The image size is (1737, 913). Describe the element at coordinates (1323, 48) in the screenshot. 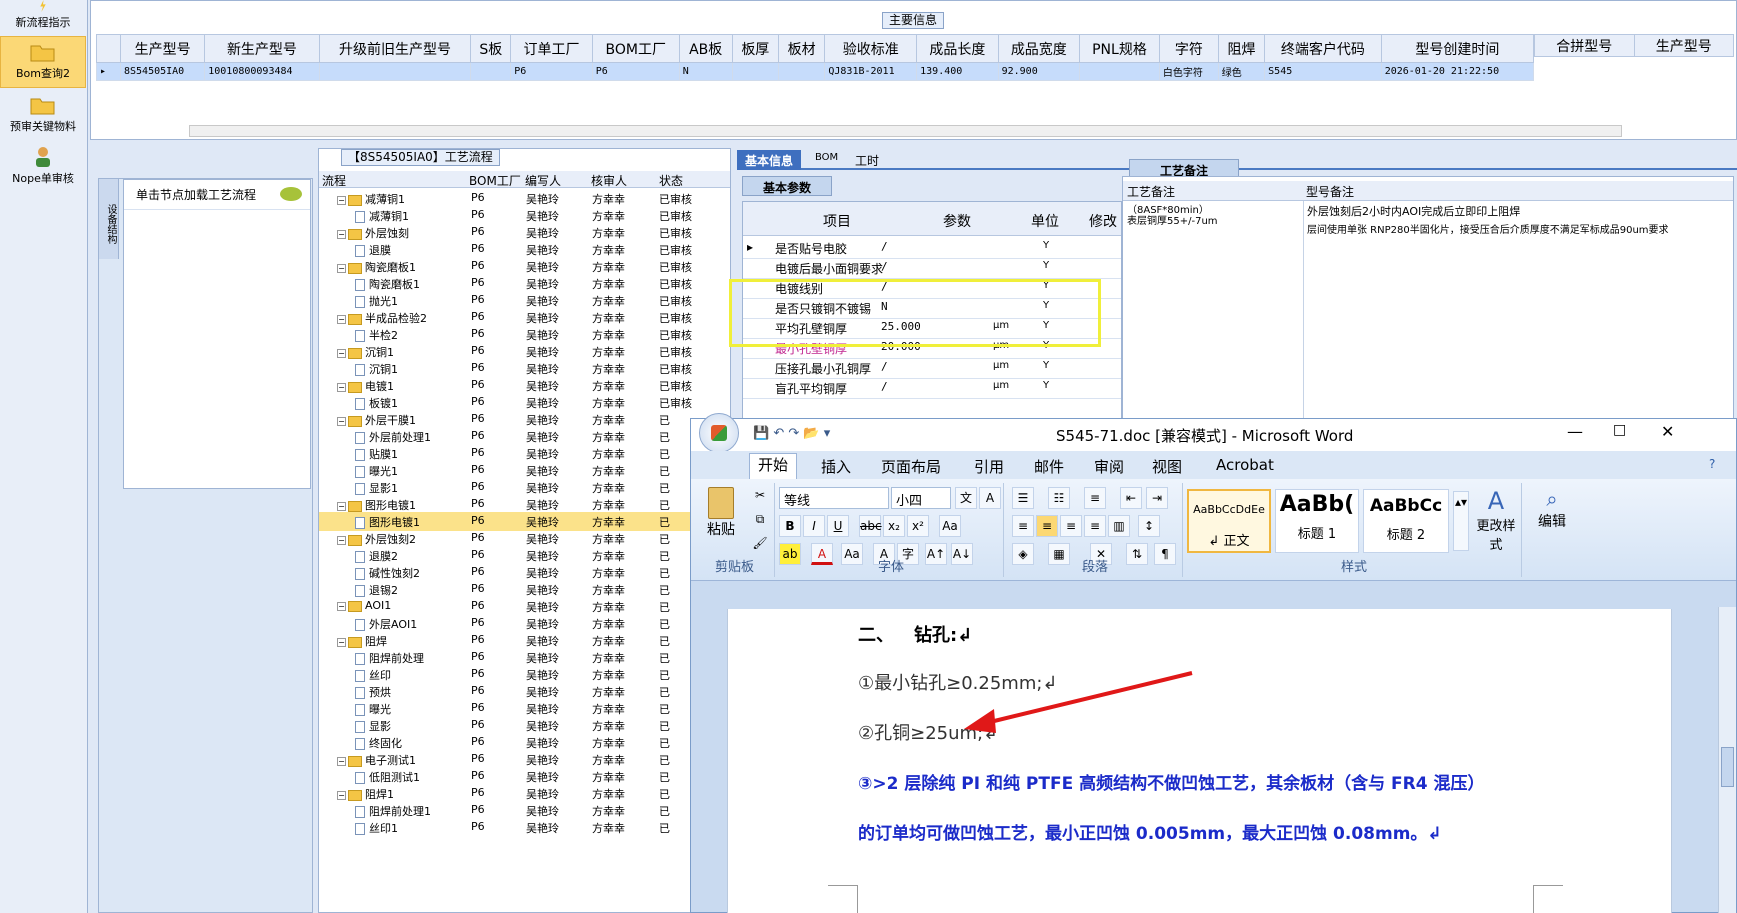

I see `main-info-col-header: 终端客户代码` at that location.